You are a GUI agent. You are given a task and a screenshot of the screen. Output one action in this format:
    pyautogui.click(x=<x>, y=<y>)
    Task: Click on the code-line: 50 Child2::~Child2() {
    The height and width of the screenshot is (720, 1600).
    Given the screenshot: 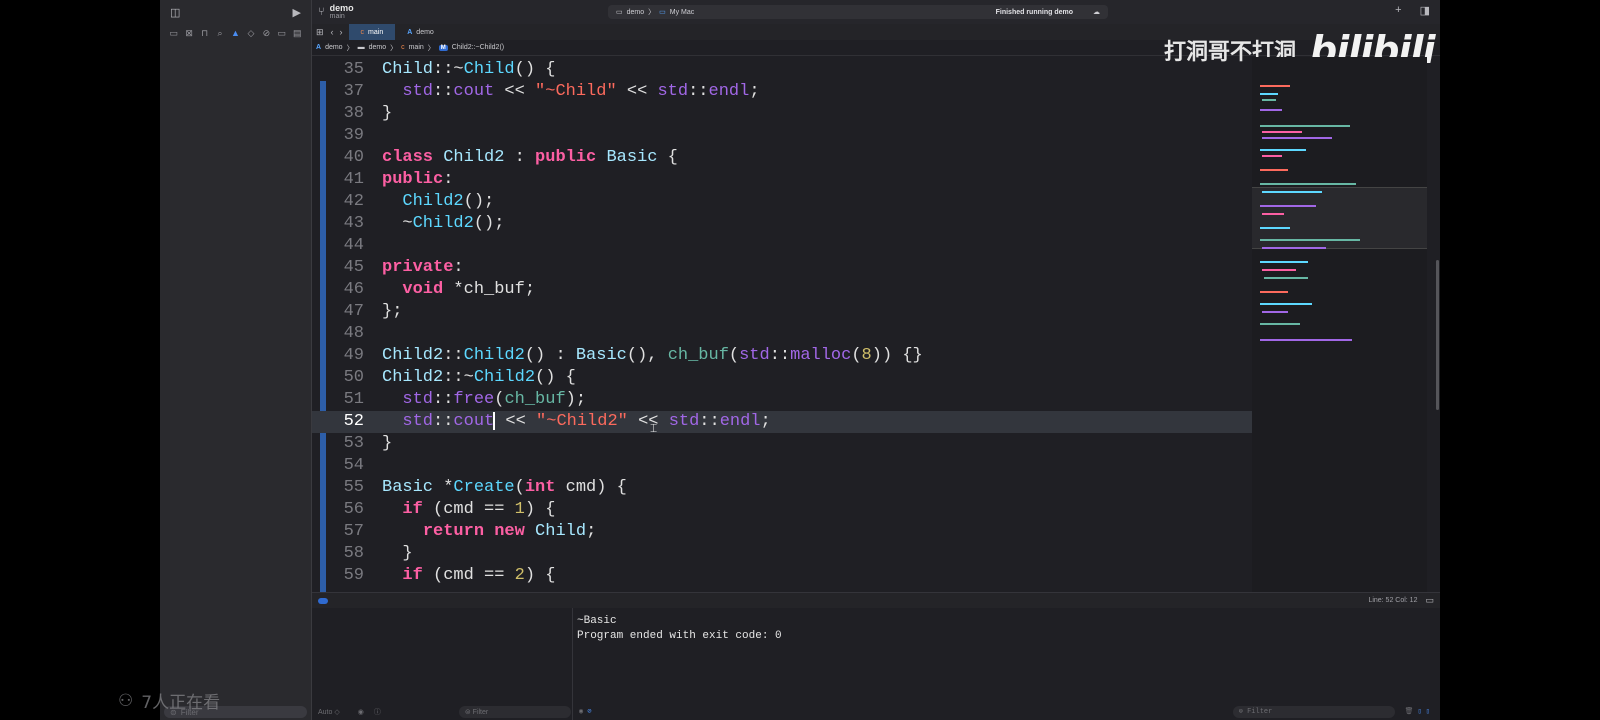 What is the action you would take?
    pyautogui.click(x=782, y=378)
    